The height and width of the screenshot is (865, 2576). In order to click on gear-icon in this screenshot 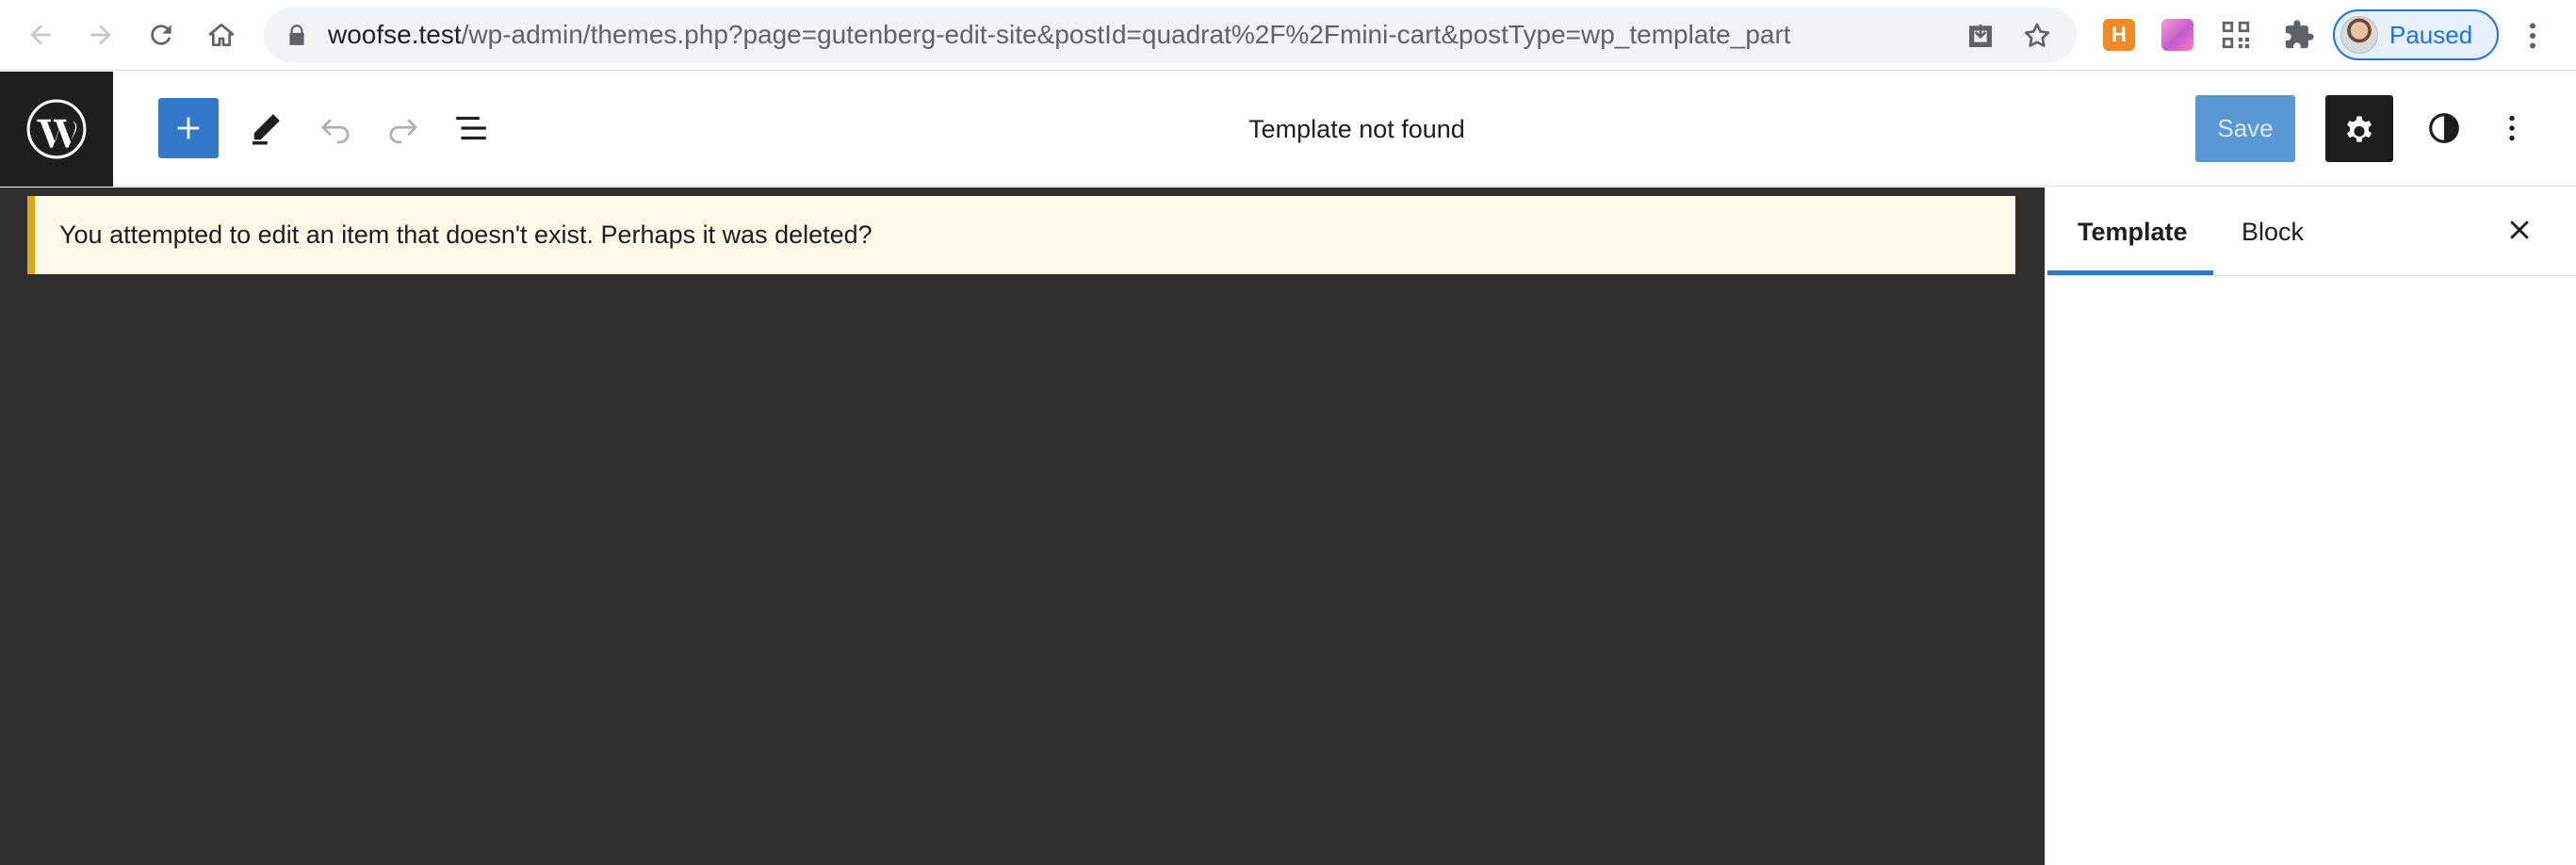, I will do `click(2359, 129)`.